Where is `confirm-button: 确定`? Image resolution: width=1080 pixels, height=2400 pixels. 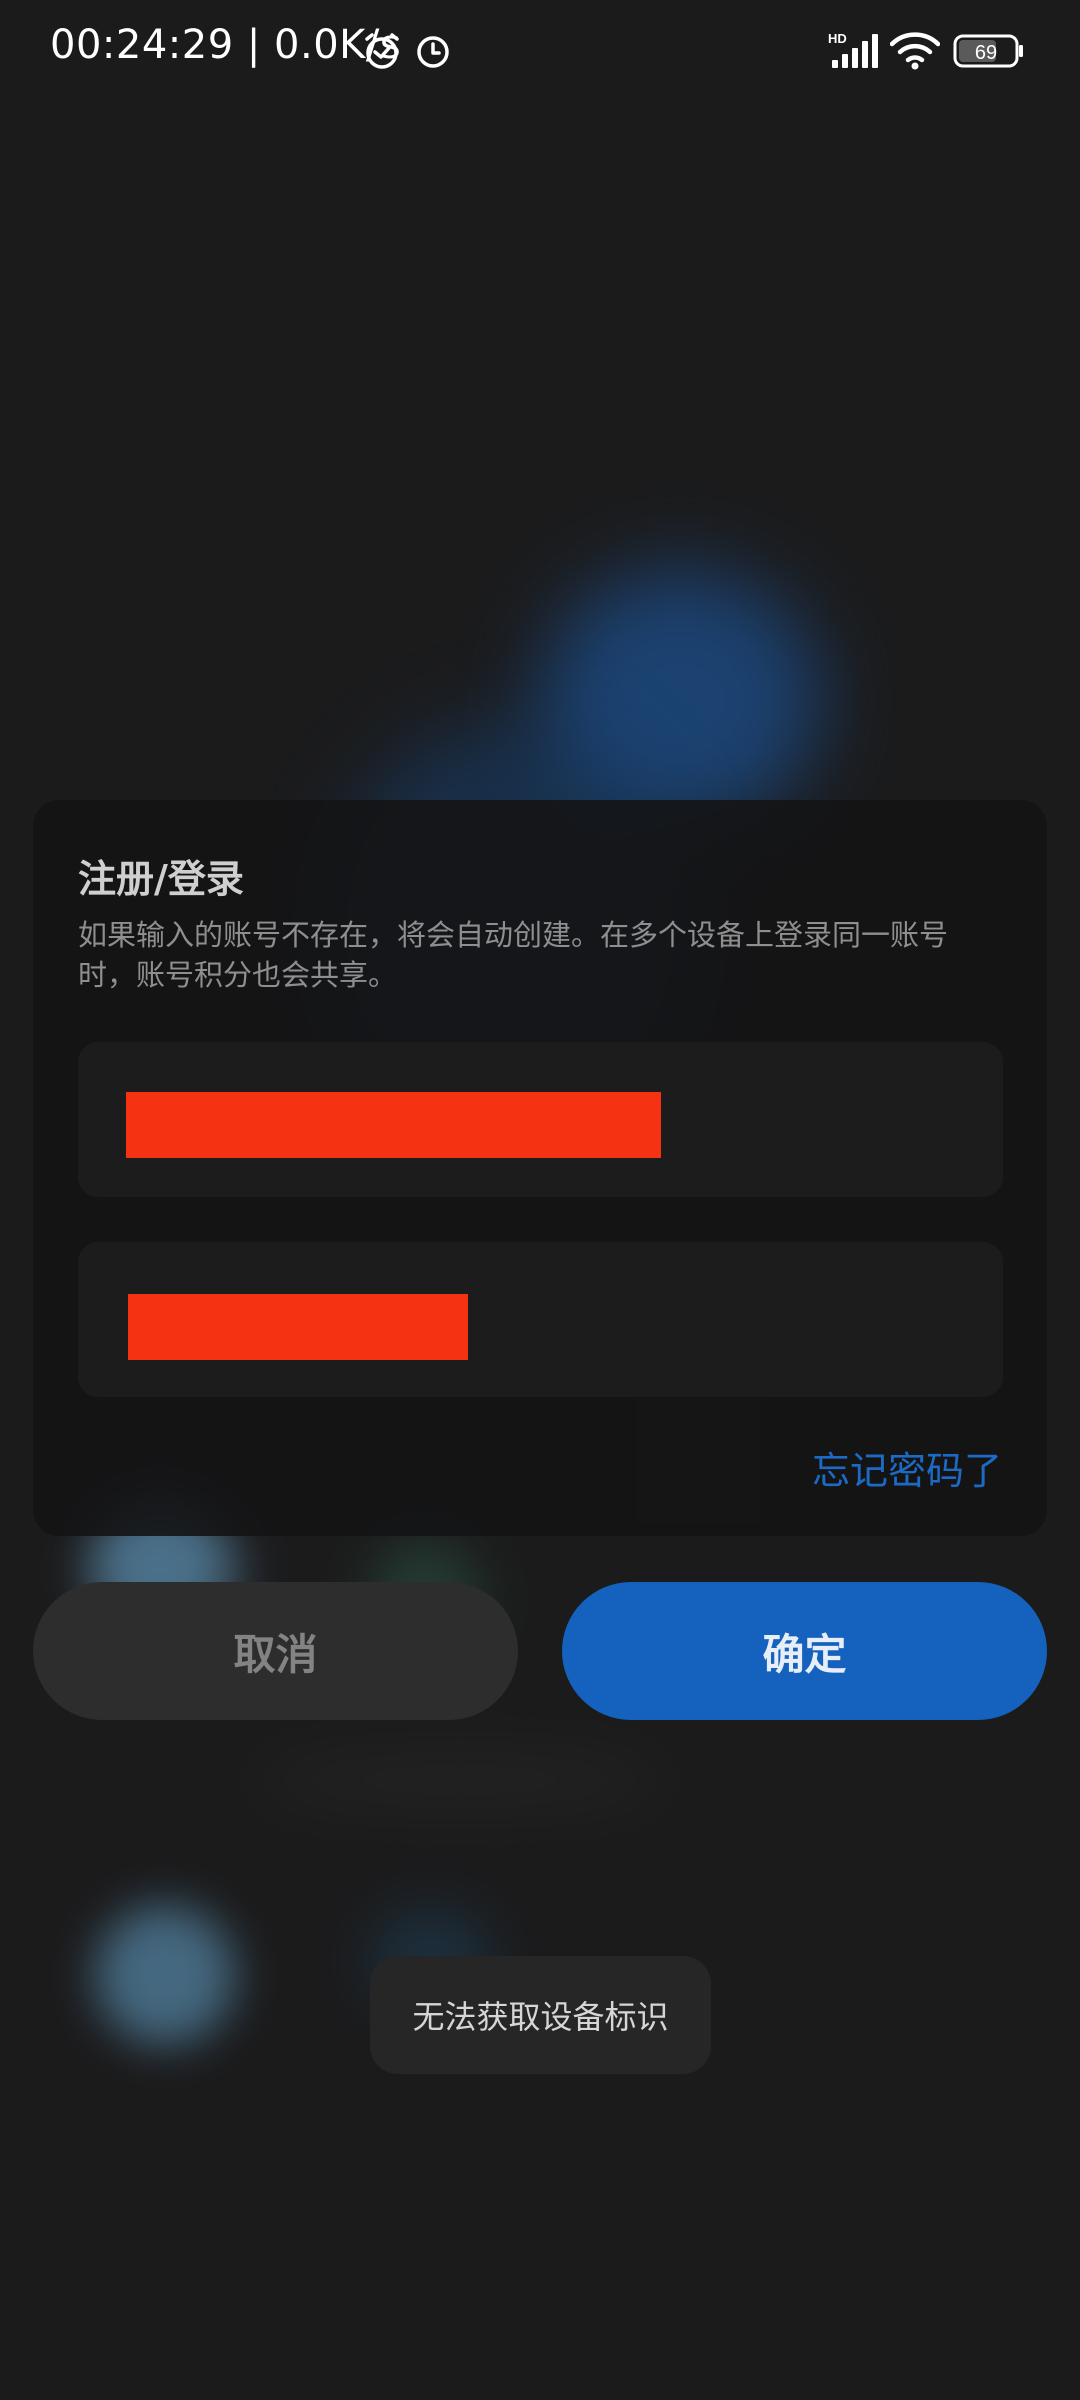
confirm-button: 确定 is located at coordinates (804, 1651).